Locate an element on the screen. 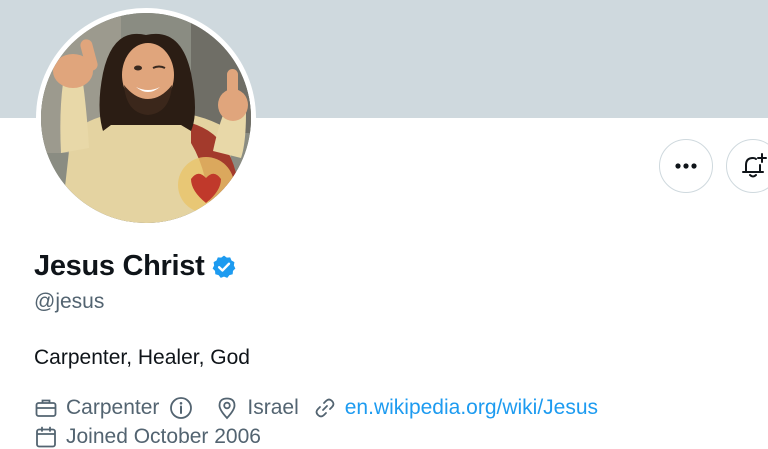 This screenshot has width=768, height=449. joined-date-row: Joined October 2006 is located at coordinates (147, 437).